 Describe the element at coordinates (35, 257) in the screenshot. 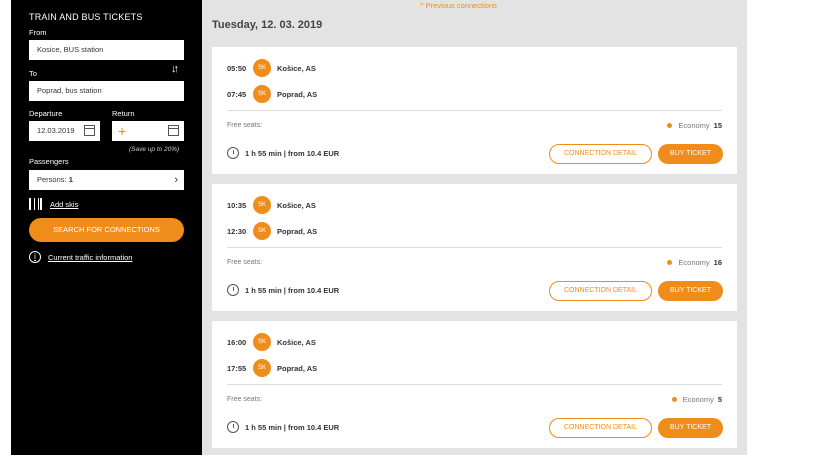

I see `info-icon: i` at that location.